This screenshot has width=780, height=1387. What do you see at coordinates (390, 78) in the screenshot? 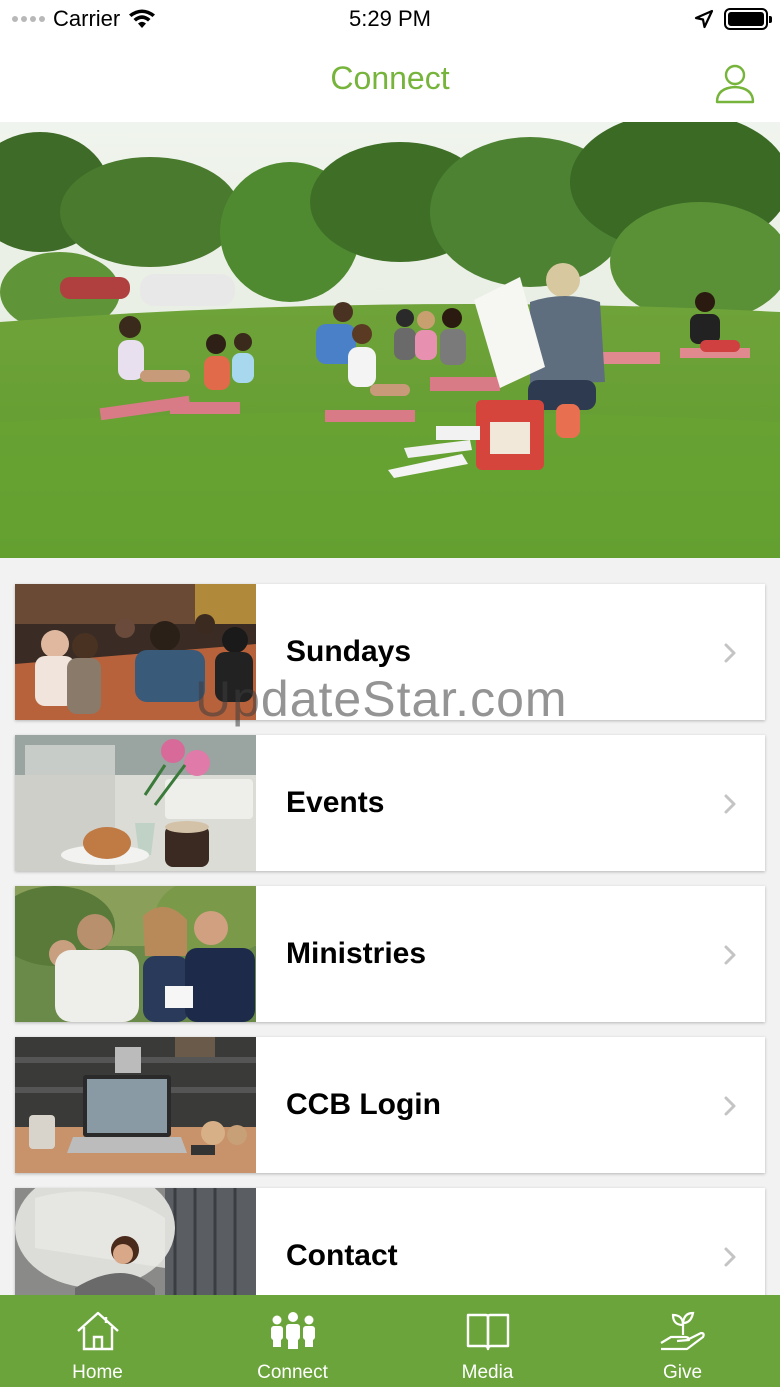
I see `page-title: Connect` at bounding box center [390, 78].